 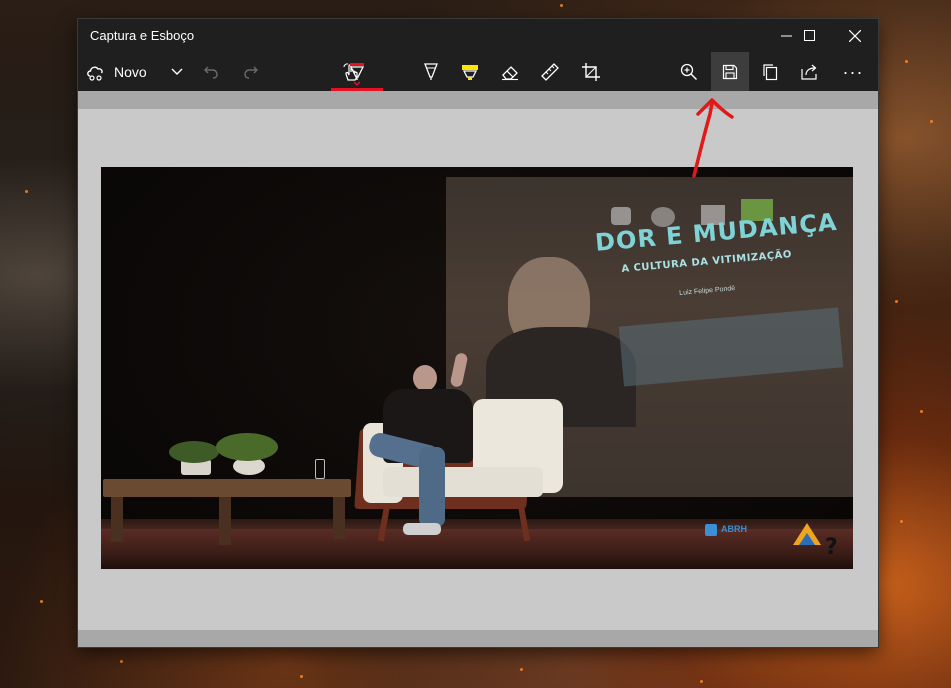 I want to click on crop-button, so click(x=591, y=71).